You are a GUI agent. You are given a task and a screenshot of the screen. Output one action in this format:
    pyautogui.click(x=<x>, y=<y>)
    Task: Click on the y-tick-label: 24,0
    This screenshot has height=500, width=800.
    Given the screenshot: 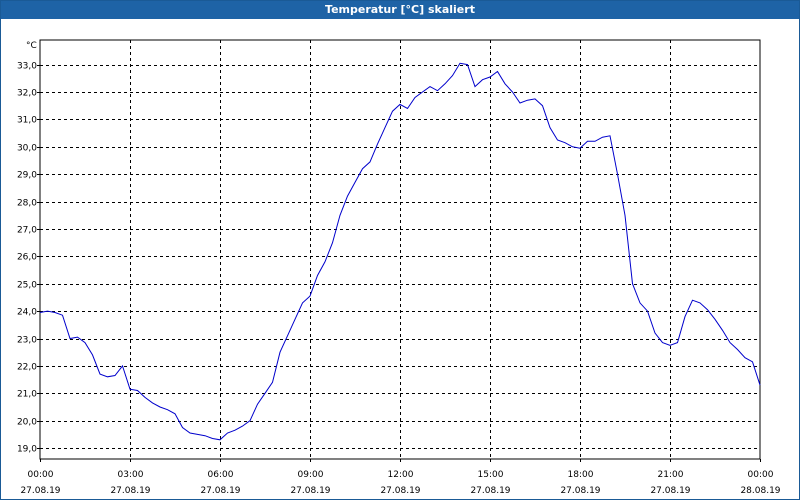 What is the action you would take?
    pyautogui.click(x=27, y=313)
    